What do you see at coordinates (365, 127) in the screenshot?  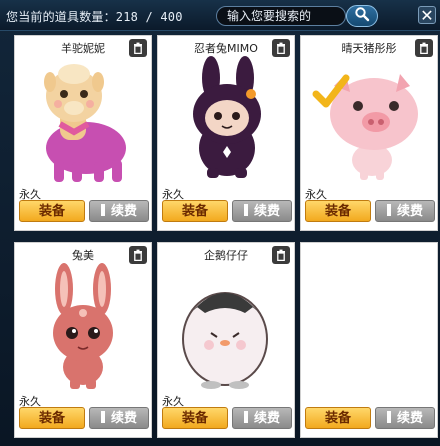 I see `pig-illustration` at bounding box center [365, 127].